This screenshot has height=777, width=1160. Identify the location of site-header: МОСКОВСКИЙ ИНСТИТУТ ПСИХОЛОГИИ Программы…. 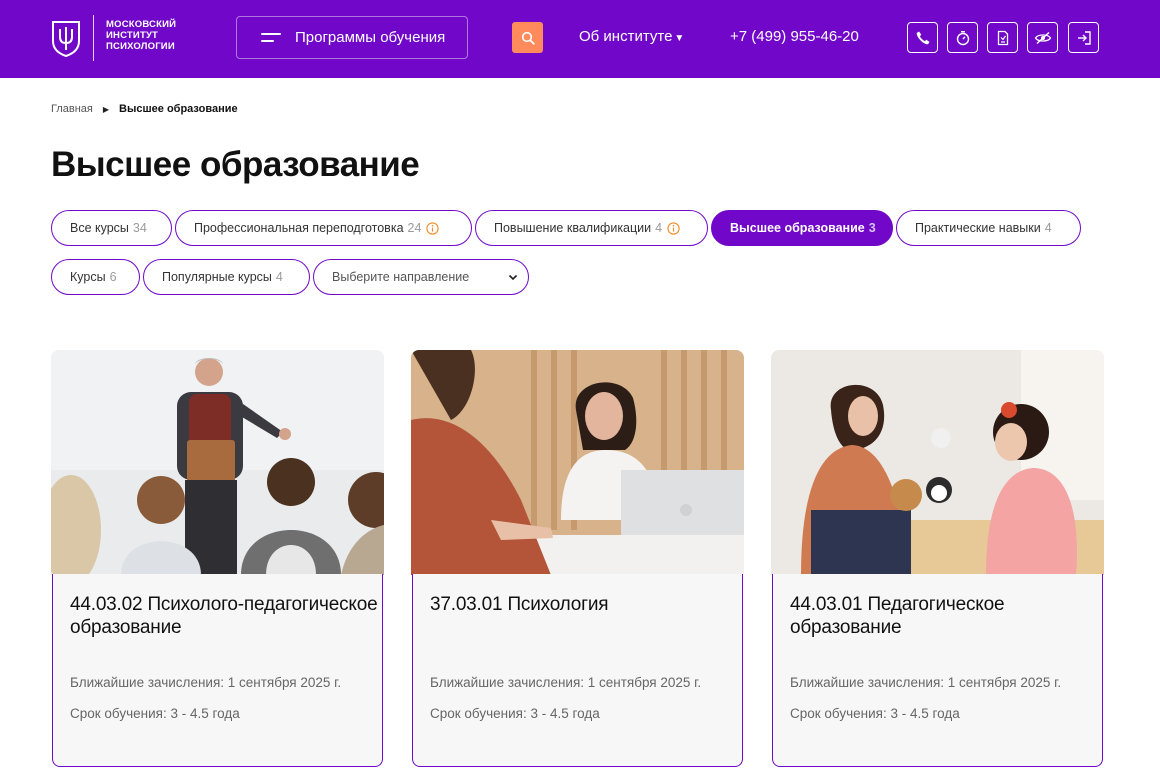
(580, 39).